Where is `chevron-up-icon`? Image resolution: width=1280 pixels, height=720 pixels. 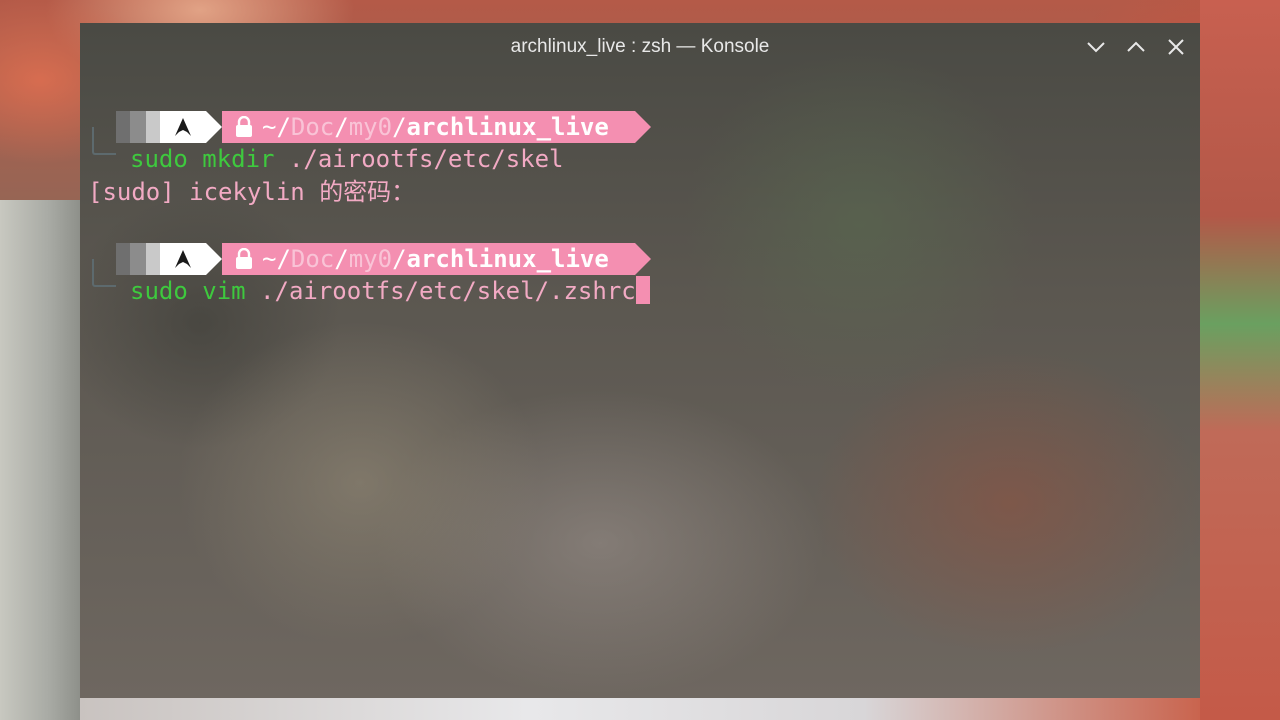 chevron-up-icon is located at coordinates (1136, 46).